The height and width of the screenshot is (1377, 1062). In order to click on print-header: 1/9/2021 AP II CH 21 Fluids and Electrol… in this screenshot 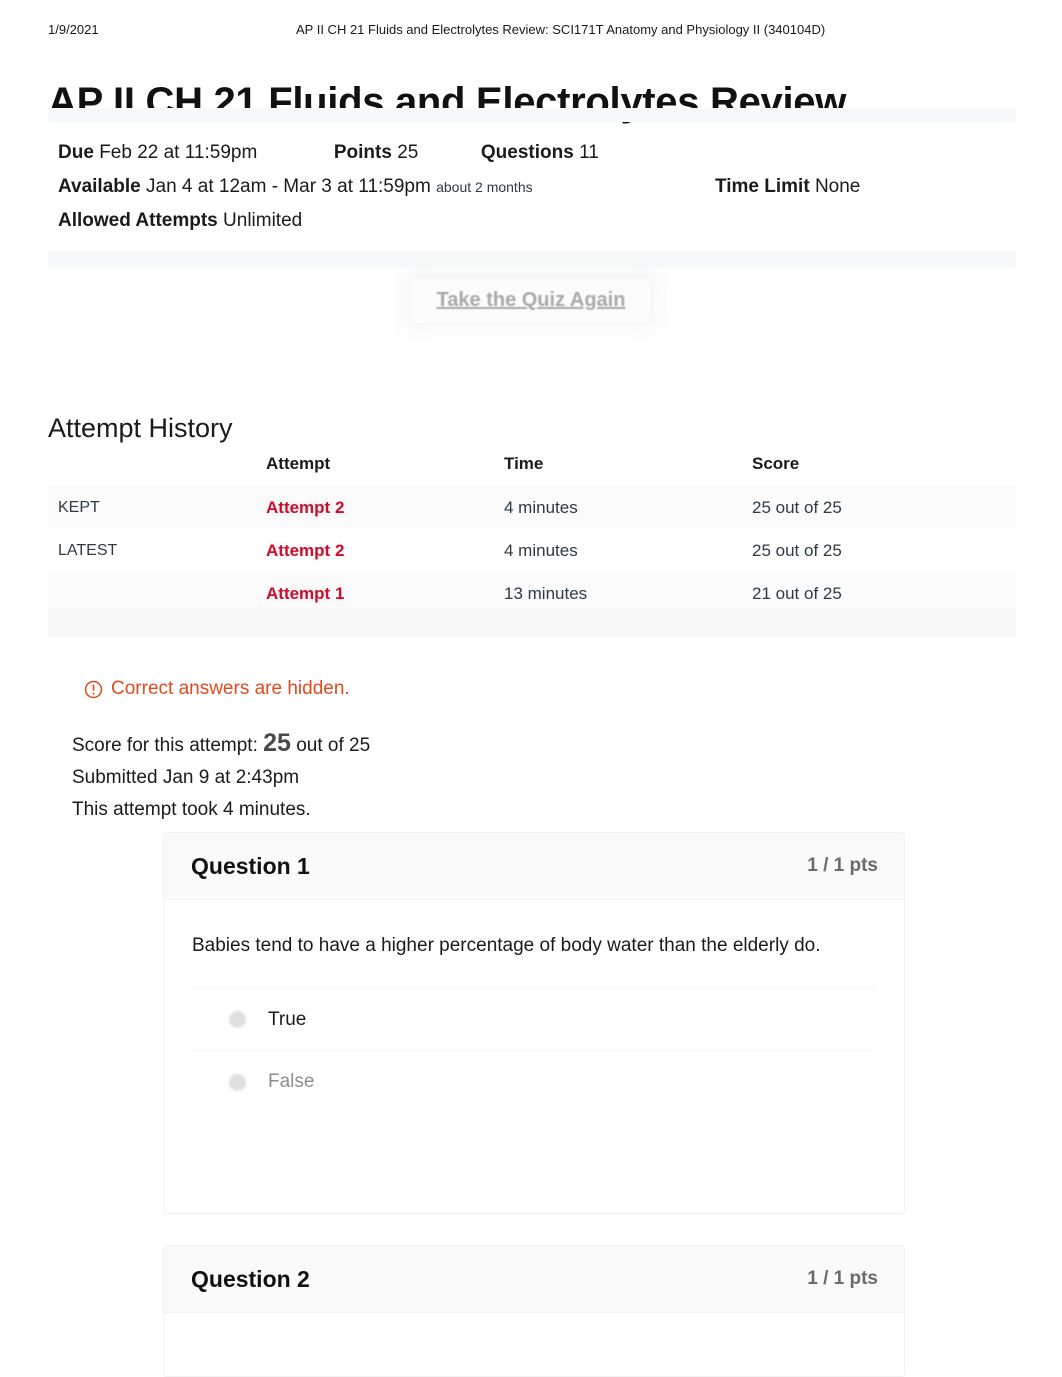, I will do `click(531, 31)`.